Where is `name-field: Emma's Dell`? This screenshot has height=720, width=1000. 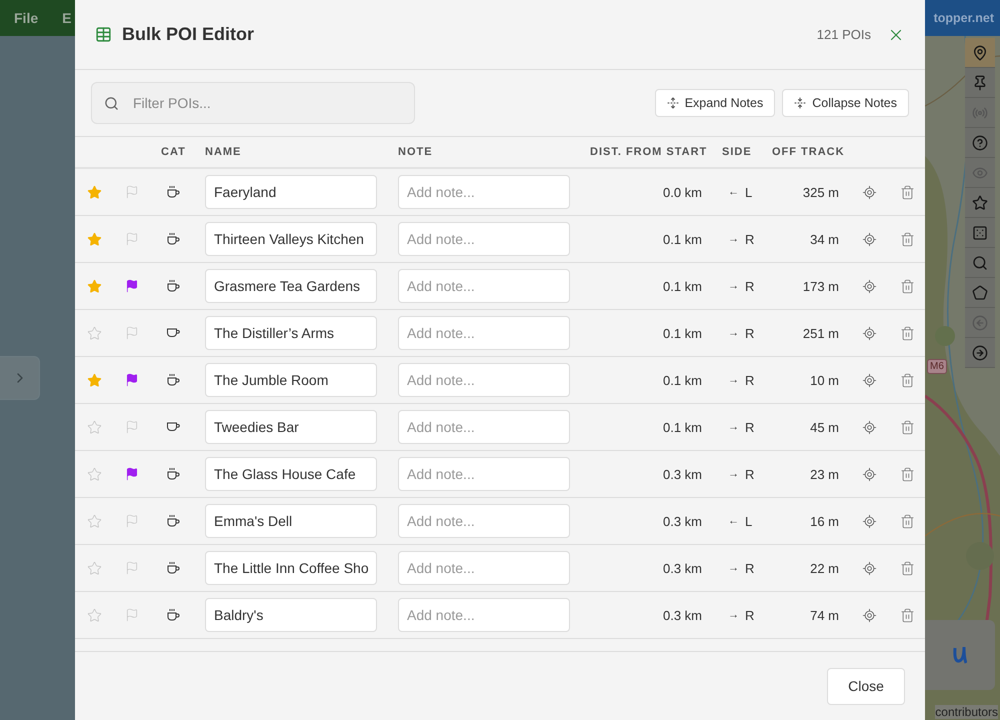
name-field: Emma's Dell is located at coordinates (291, 521).